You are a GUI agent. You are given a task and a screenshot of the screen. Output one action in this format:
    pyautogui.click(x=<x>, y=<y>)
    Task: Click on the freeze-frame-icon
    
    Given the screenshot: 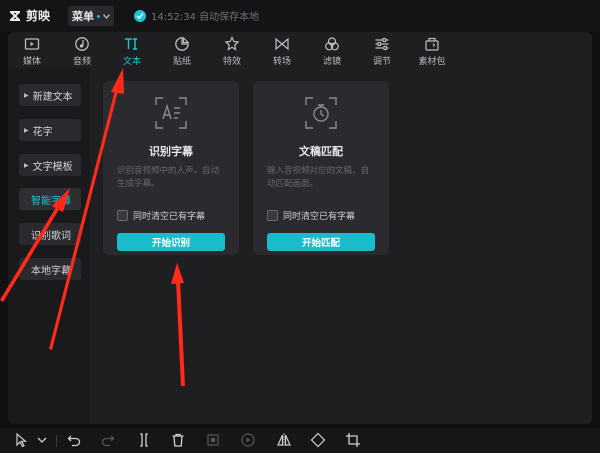 What is the action you would take?
    pyautogui.click(x=213, y=440)
    